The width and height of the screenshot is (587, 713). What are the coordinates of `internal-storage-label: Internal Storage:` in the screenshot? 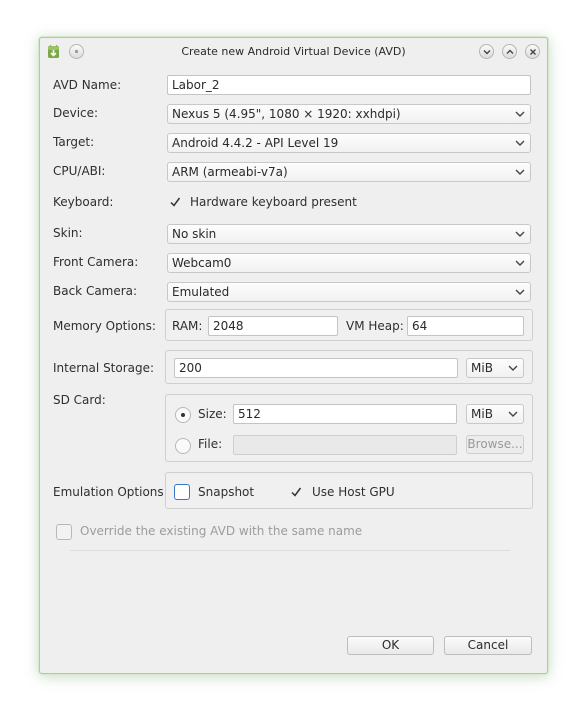 It's located at (104, 368).